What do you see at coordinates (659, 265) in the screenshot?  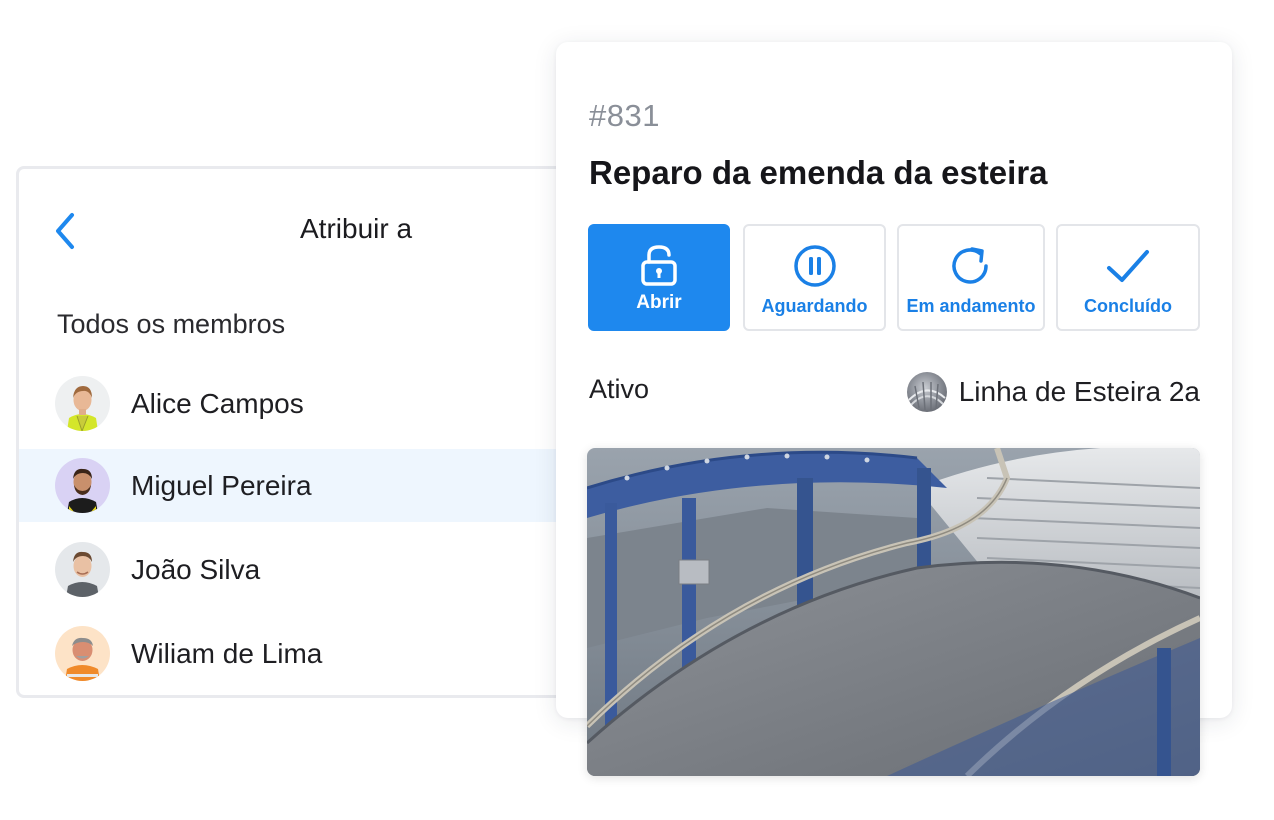 I see `unlock-icon` at bounding box center [659, 265].